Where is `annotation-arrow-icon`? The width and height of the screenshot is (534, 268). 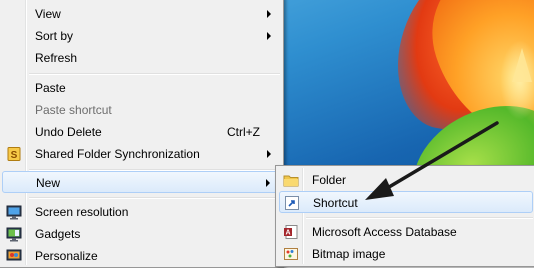 annotation-arrow-icon is located at coordinates (432, 160).